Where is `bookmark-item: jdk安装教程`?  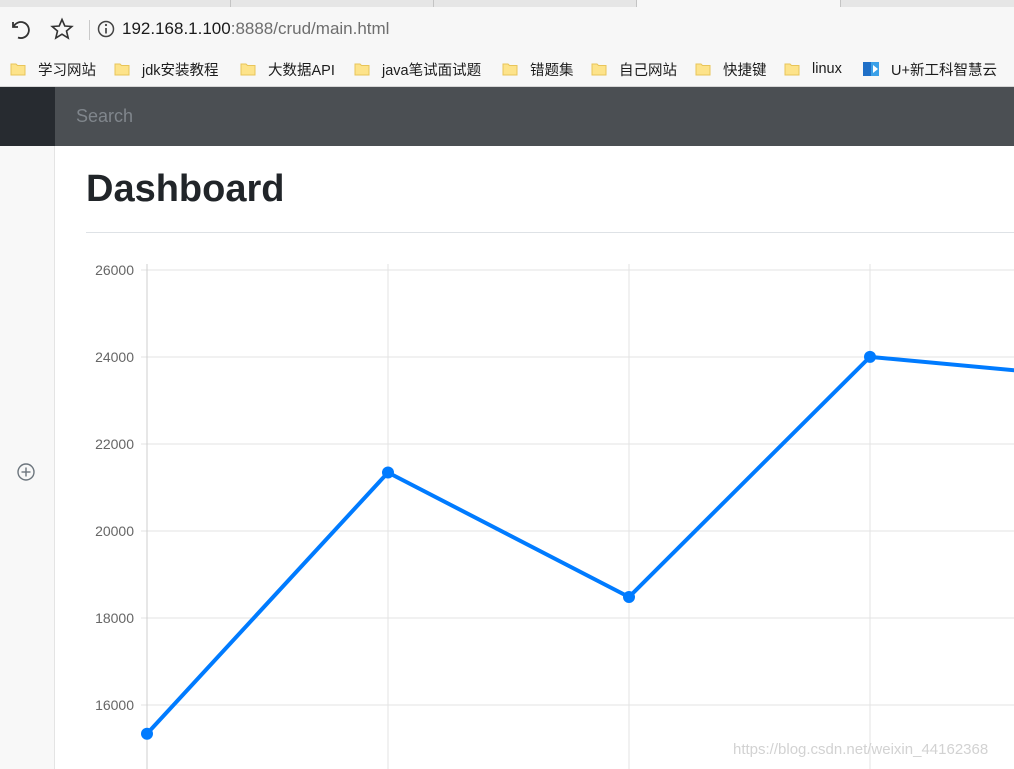 bookmark-item: jdk安装教程 is located at coordinates (166, 69).